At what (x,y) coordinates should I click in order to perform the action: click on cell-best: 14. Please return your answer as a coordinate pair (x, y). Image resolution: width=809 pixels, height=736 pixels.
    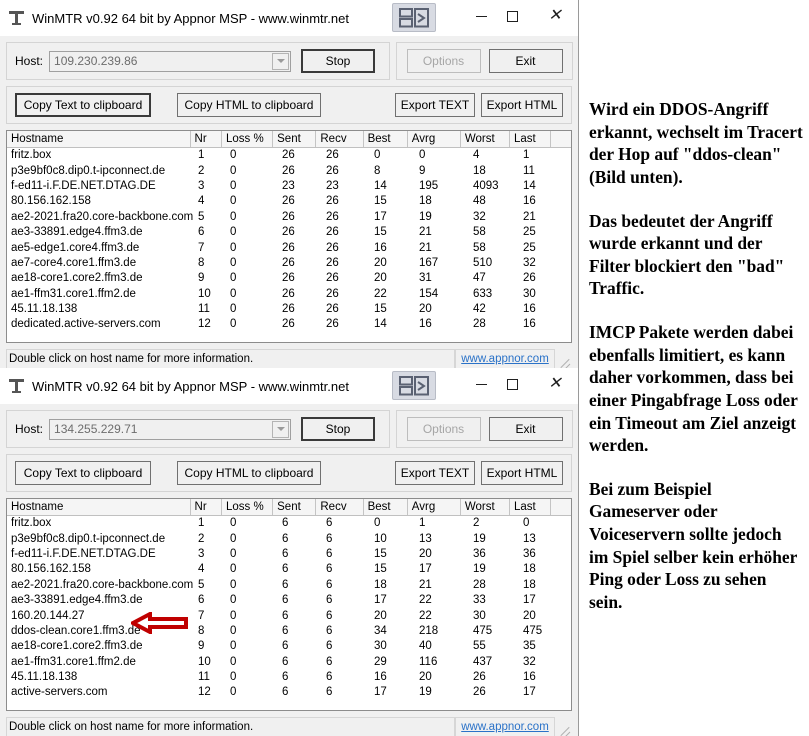
    Looking at the image, I should click on (380, 324).